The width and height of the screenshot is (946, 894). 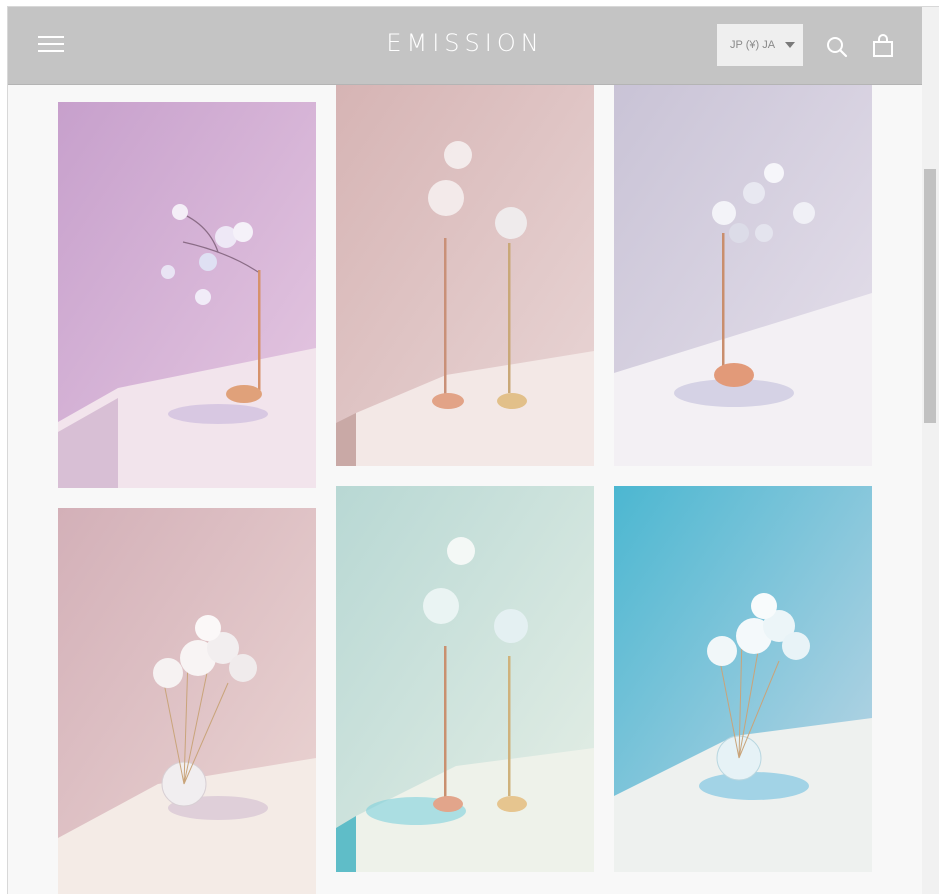 I want to click on photo-bouquet-pink, so click(x=187, y=701).